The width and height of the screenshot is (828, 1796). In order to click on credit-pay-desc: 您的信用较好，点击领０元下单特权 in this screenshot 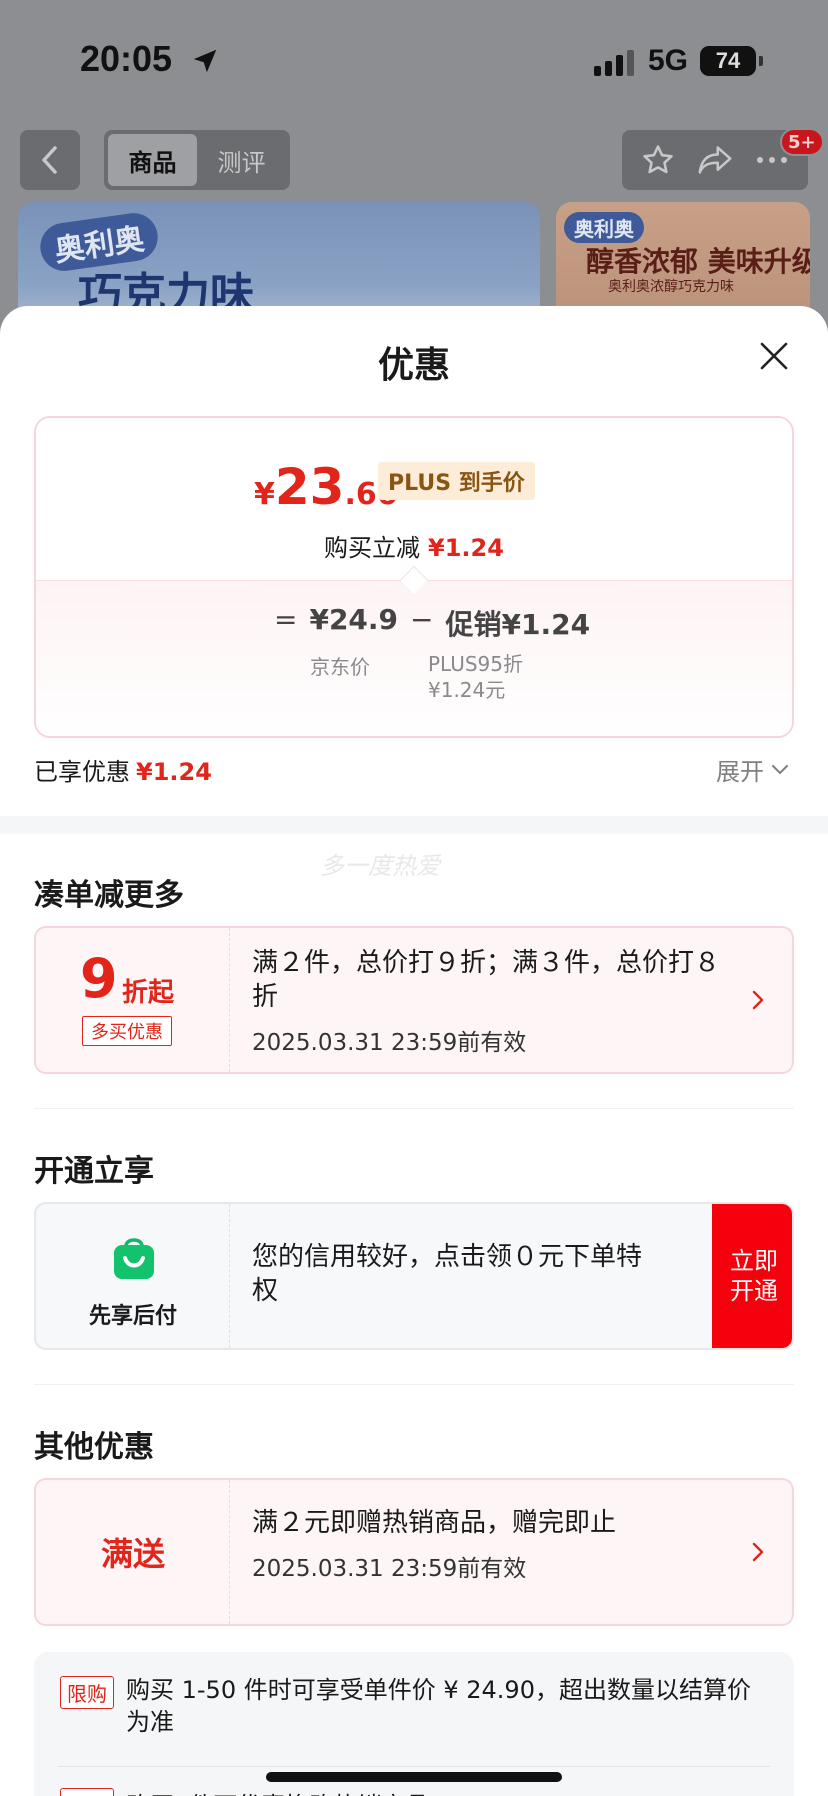, I will do `click(447, 1274)`.